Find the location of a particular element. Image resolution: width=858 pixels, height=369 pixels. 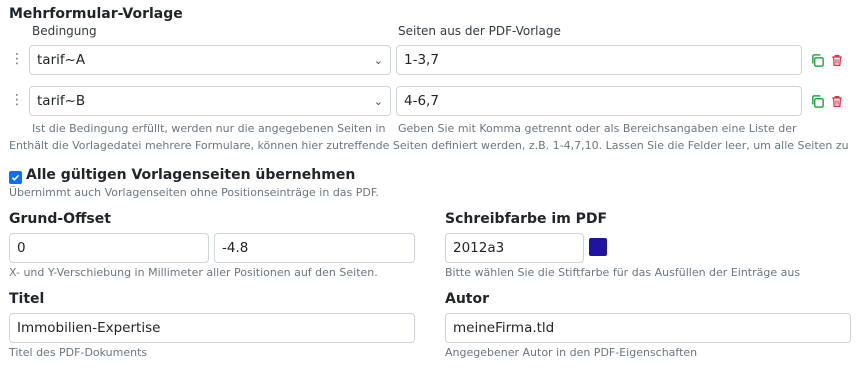

pen-color-input: 2012a3 is located at coordinates (514, 248).